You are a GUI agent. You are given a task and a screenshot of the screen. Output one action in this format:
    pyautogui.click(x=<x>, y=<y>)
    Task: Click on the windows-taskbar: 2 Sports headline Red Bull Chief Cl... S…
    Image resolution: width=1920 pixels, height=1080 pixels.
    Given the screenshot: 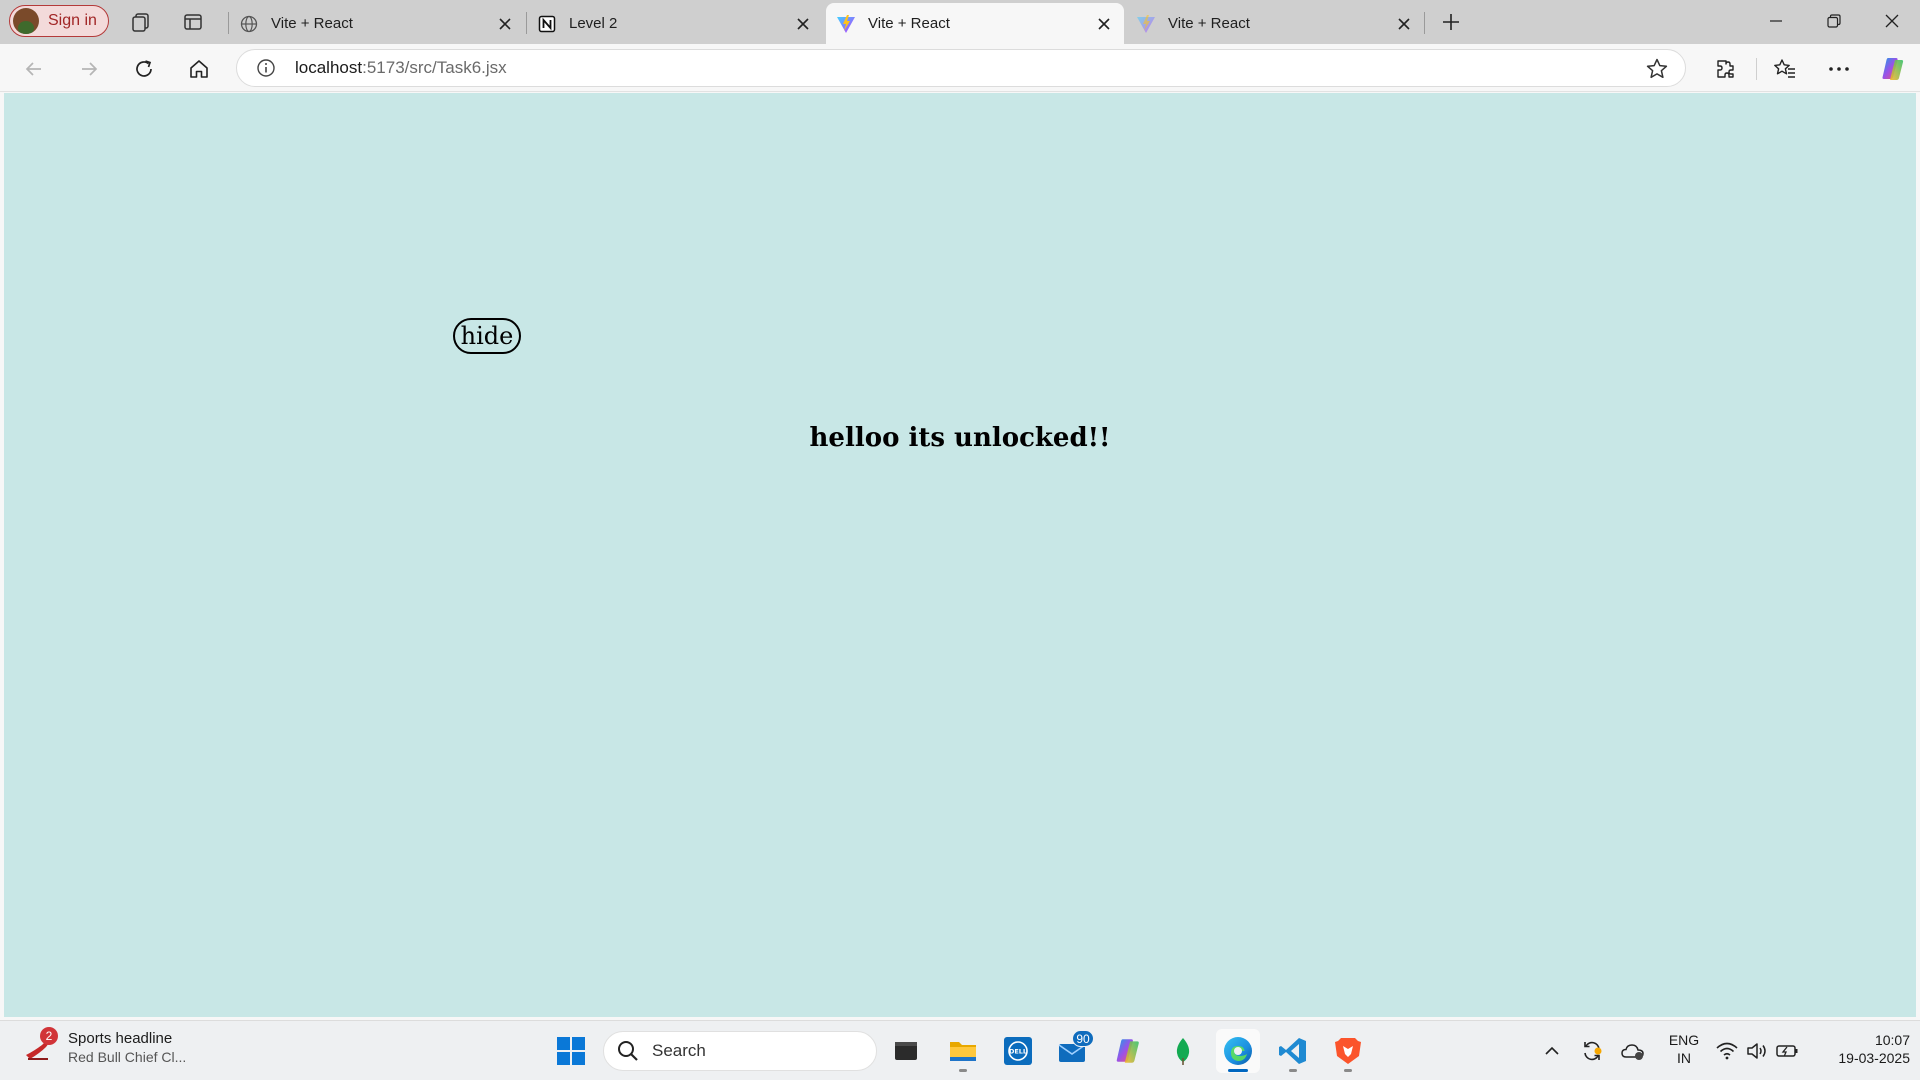 What is the action you would take?
    pyautogui.click(x=960, y=1050)
    